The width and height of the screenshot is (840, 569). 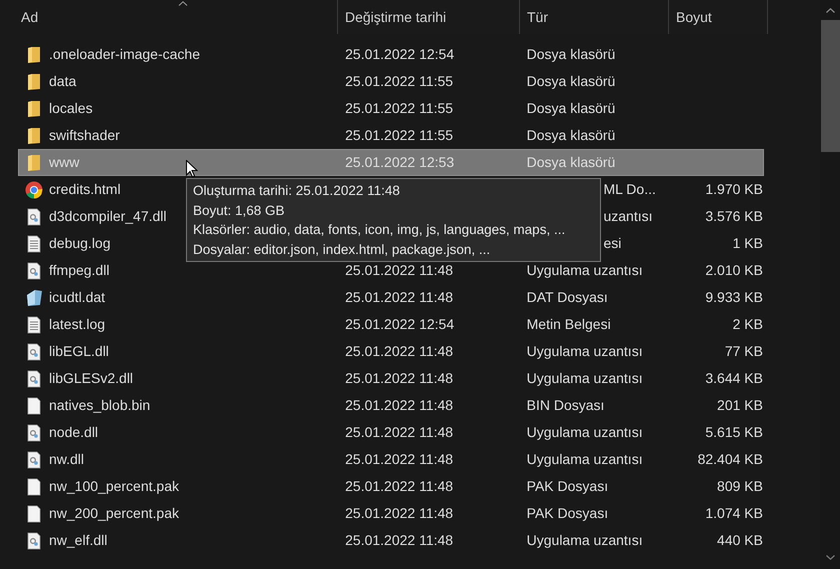 What do you see at coordinates (567, 297) in the screenshot?
I see `file-type: DAT Dosyası` at bounding box center [567, 297].